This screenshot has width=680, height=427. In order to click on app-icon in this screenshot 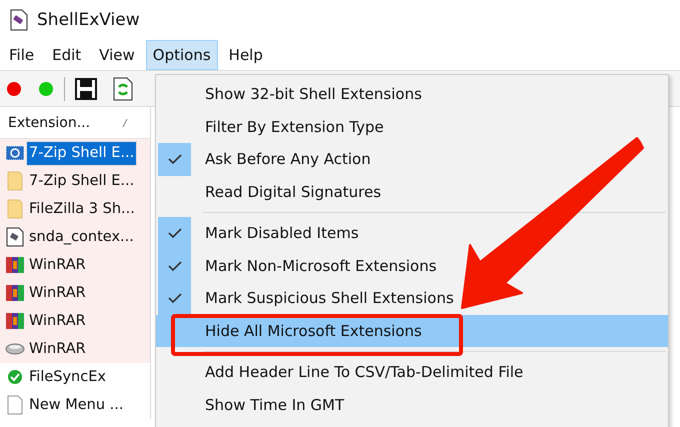, I will do `click(19, 20)`.